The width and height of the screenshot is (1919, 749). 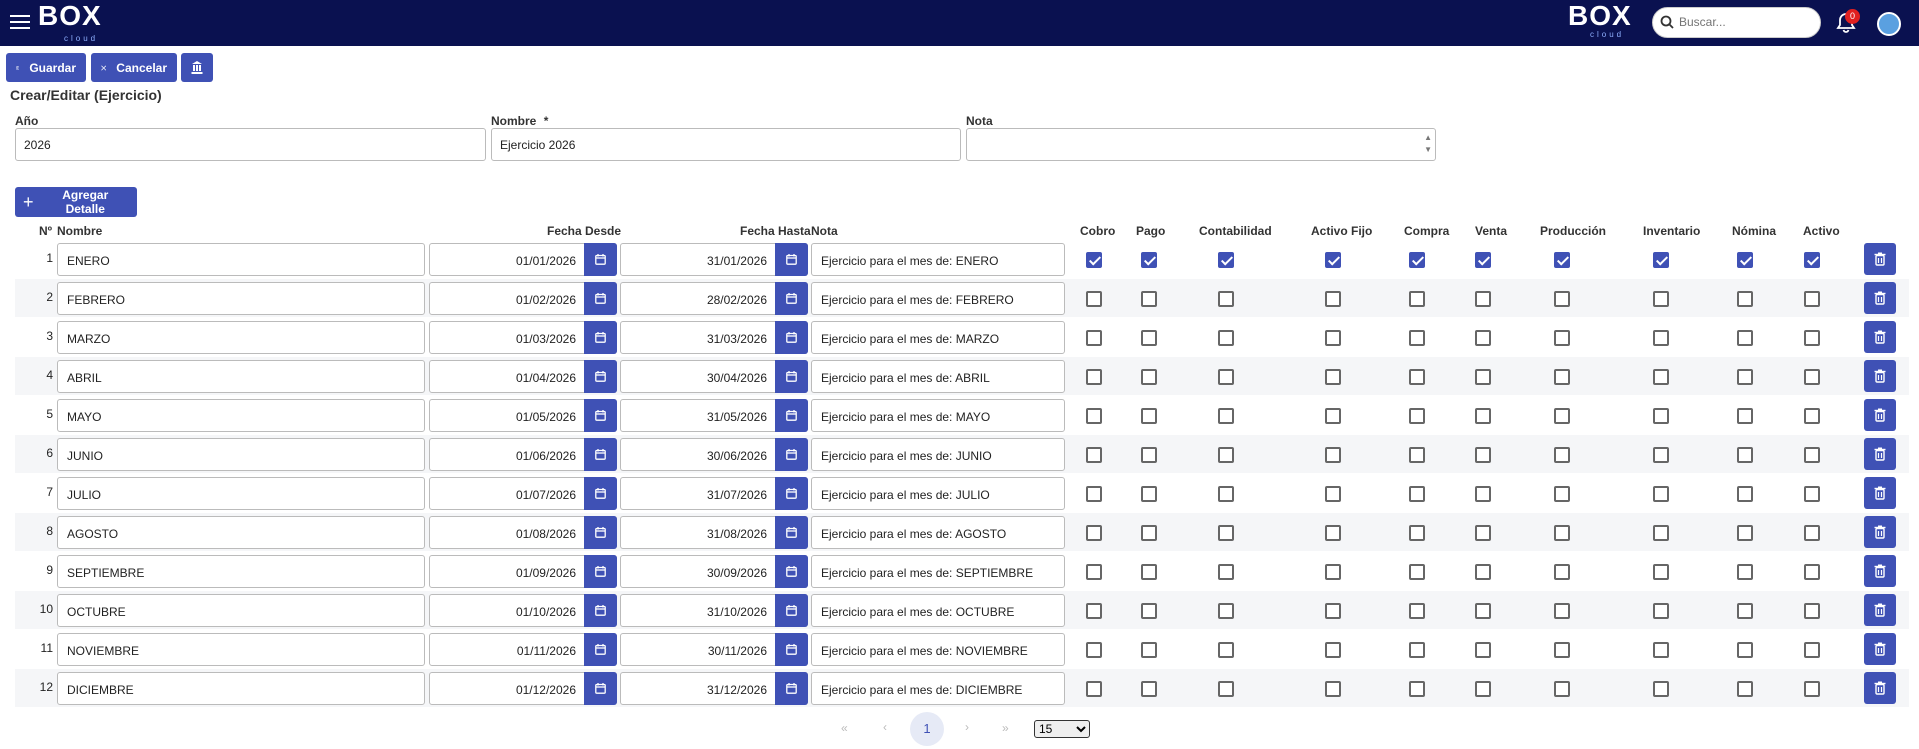 What do you see at coordinates (241, 454) in the screenshot?
I see `month-name-input: JUNIO` at bounding box center [241, 454].